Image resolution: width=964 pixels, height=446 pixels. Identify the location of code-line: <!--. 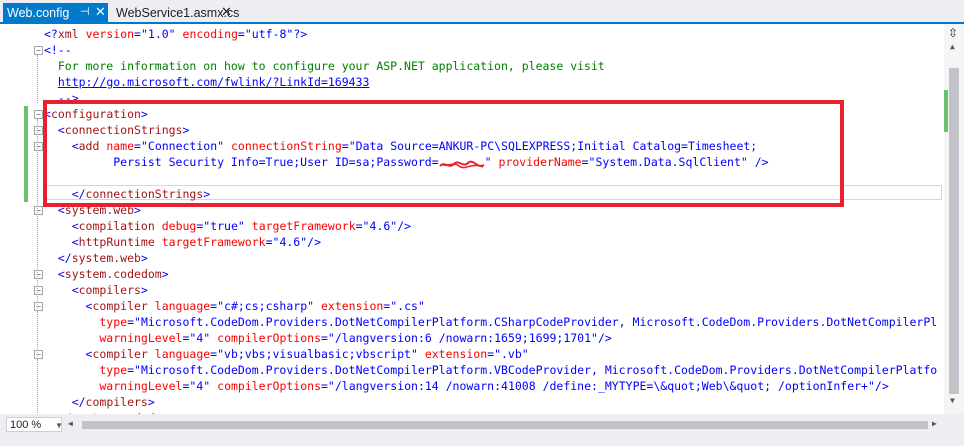
(58, 50).